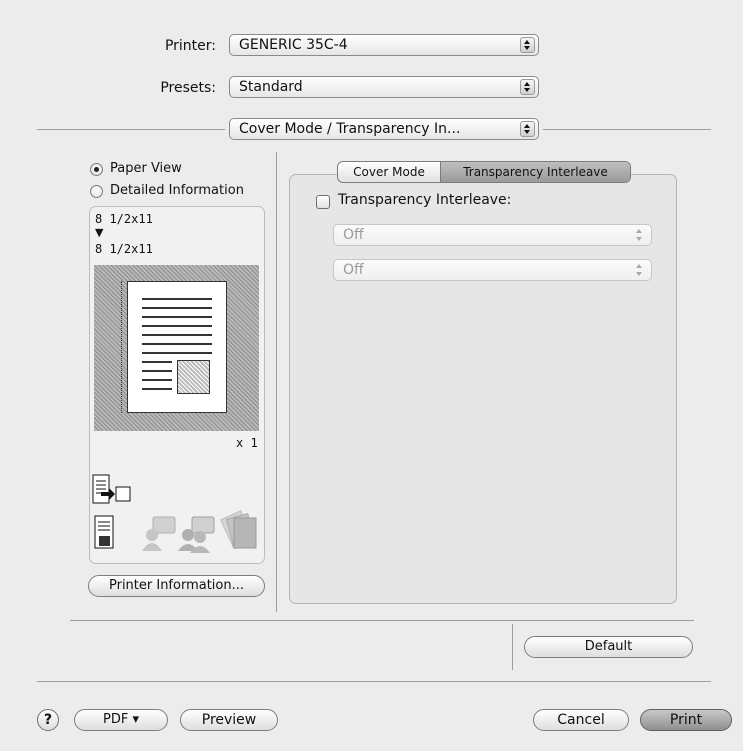  Describe the element at coordinates (323, 202) in the screenshot. I see `transparency-interleave-checkbox` at that location.